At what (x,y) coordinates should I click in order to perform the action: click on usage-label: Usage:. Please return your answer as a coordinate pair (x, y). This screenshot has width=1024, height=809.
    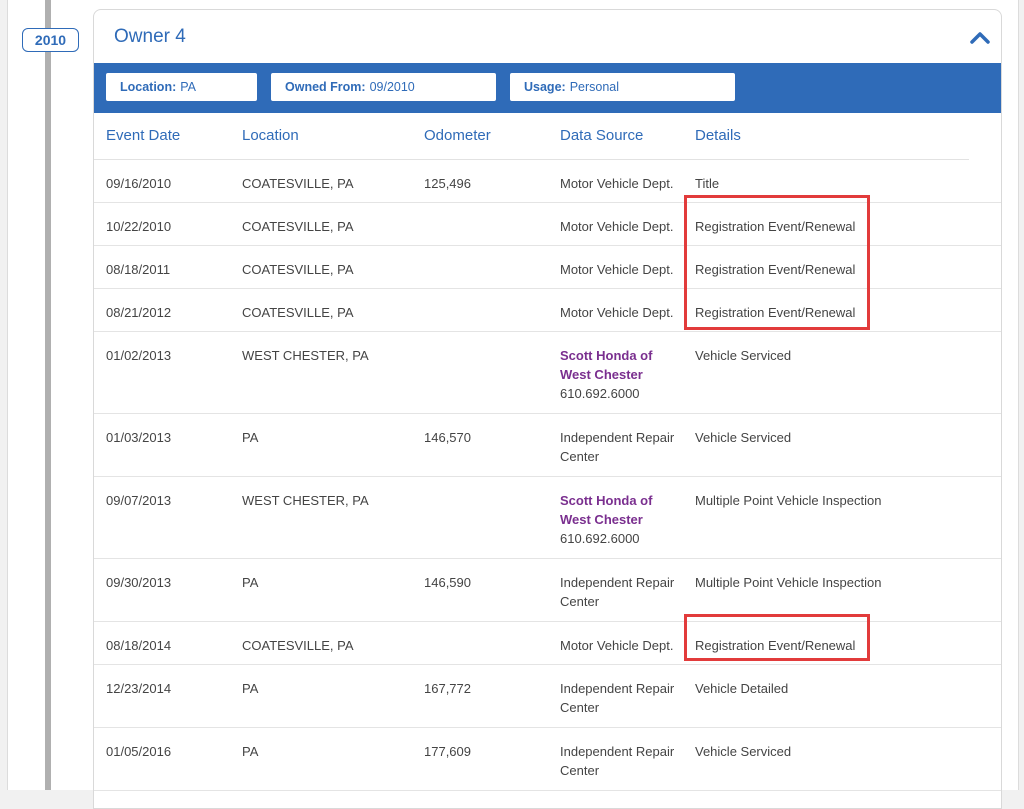
    Looking at the image, I should click on (545, 87).